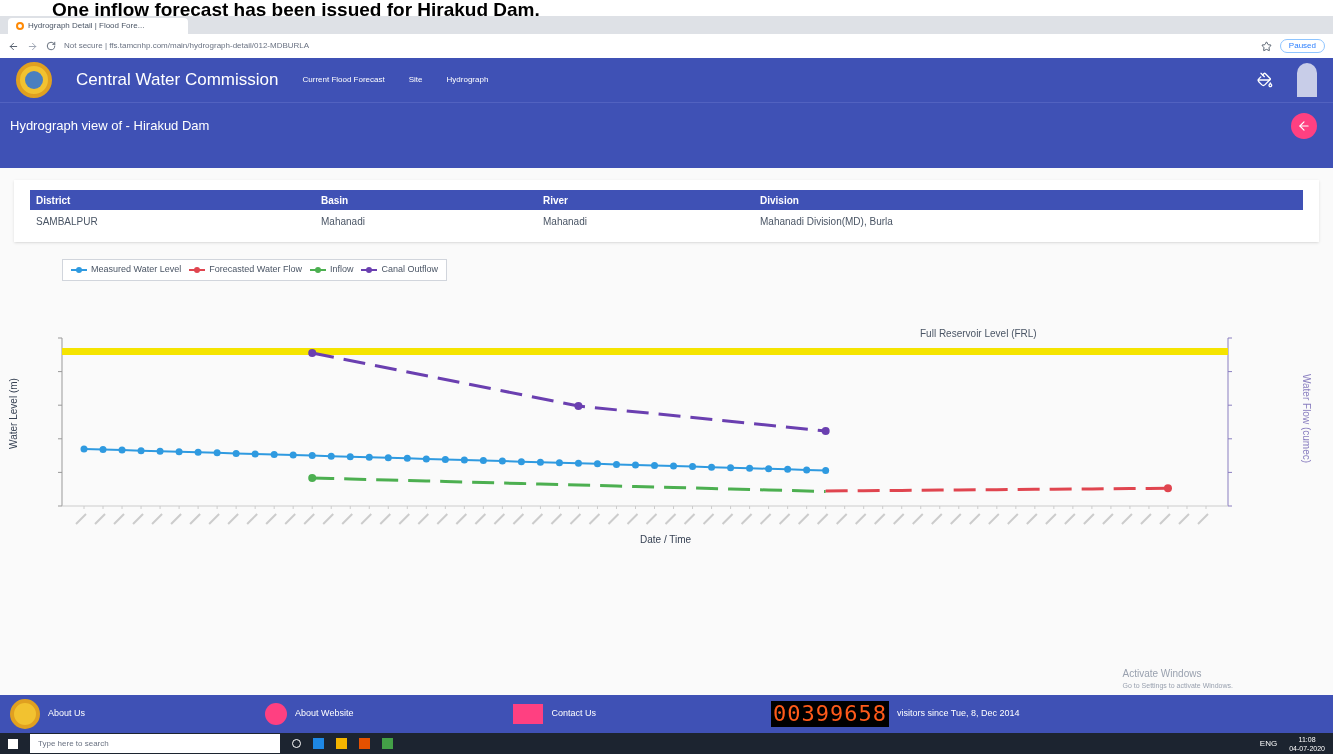 This screenshot has height=754, width=1333. I want to click on legend-label: Inflow, so click(341, 270).